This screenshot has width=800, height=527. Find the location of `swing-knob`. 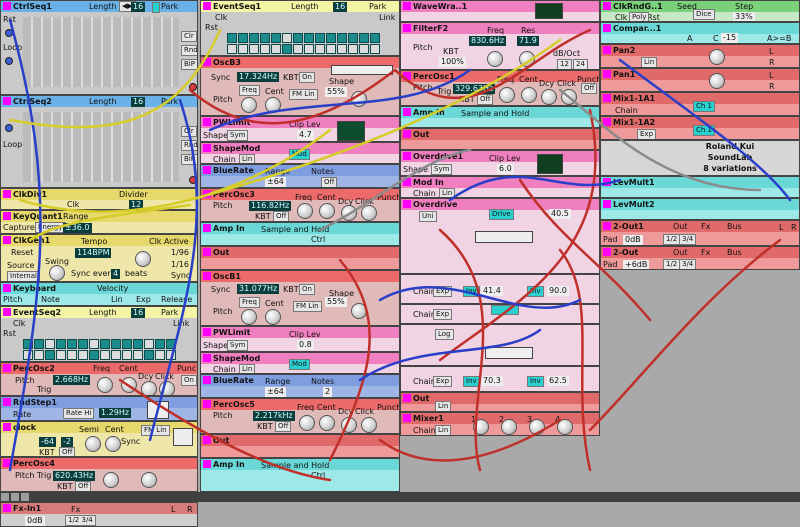

swing-knob is located at coordinates (57, 273).